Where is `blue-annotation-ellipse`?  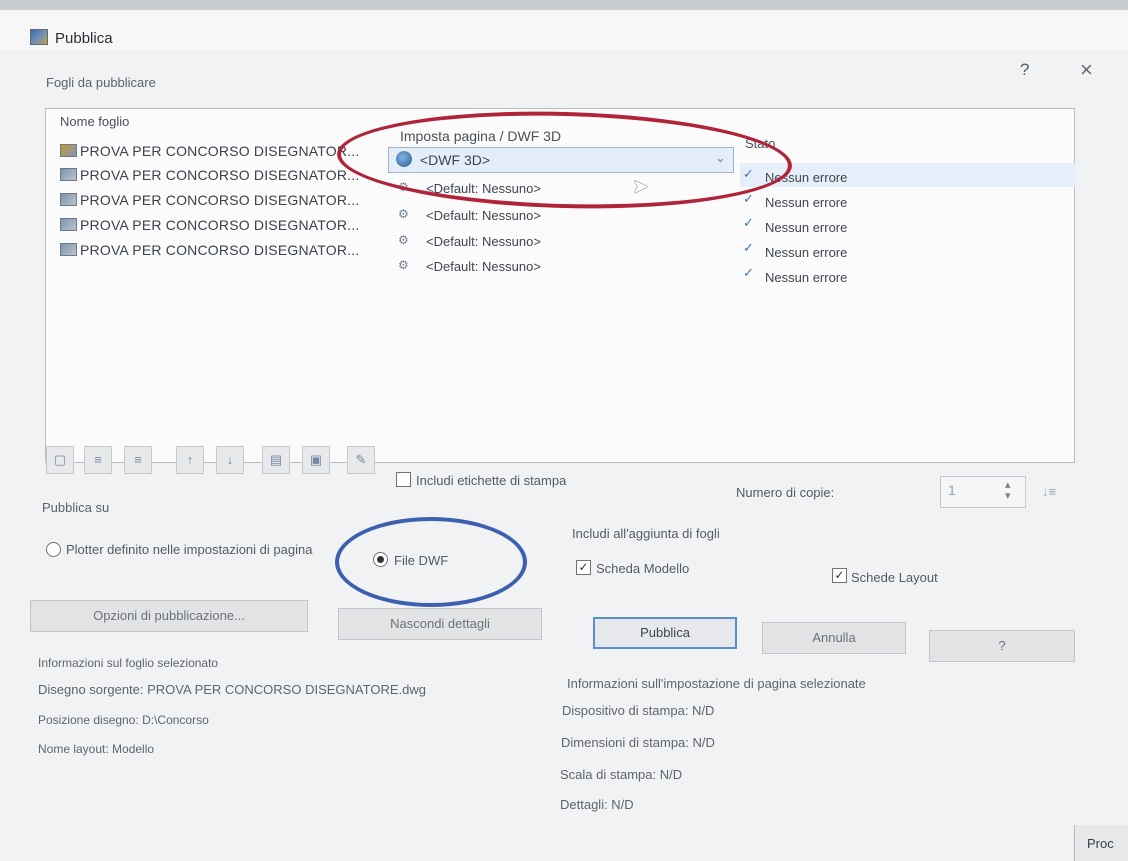
blue-annotation-ellipse is located at coordinates (431, 562).